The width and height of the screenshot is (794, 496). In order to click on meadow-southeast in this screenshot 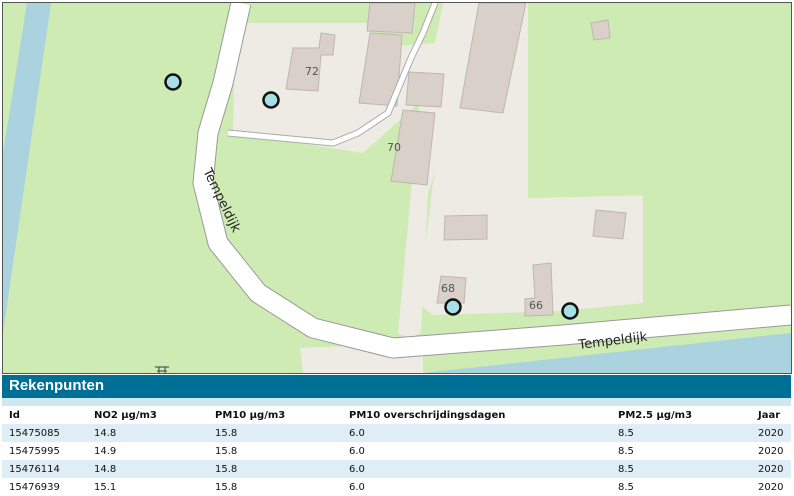, I will do `click(717, 241)`.